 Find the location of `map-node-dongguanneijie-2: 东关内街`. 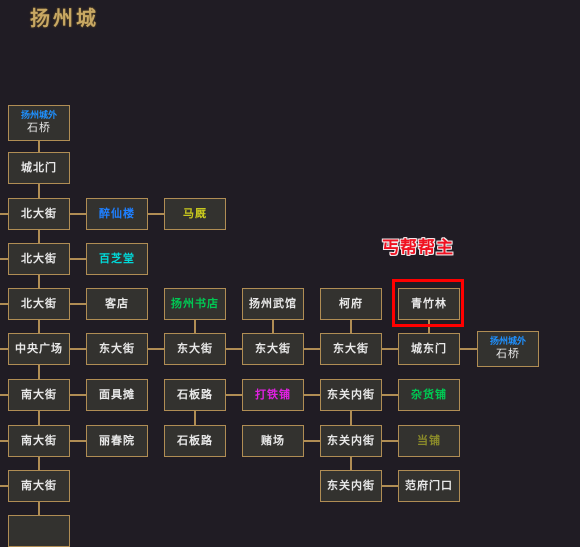

map-node-dongguanneijie-2: 东关内街 is located at coordinates (351, 441).